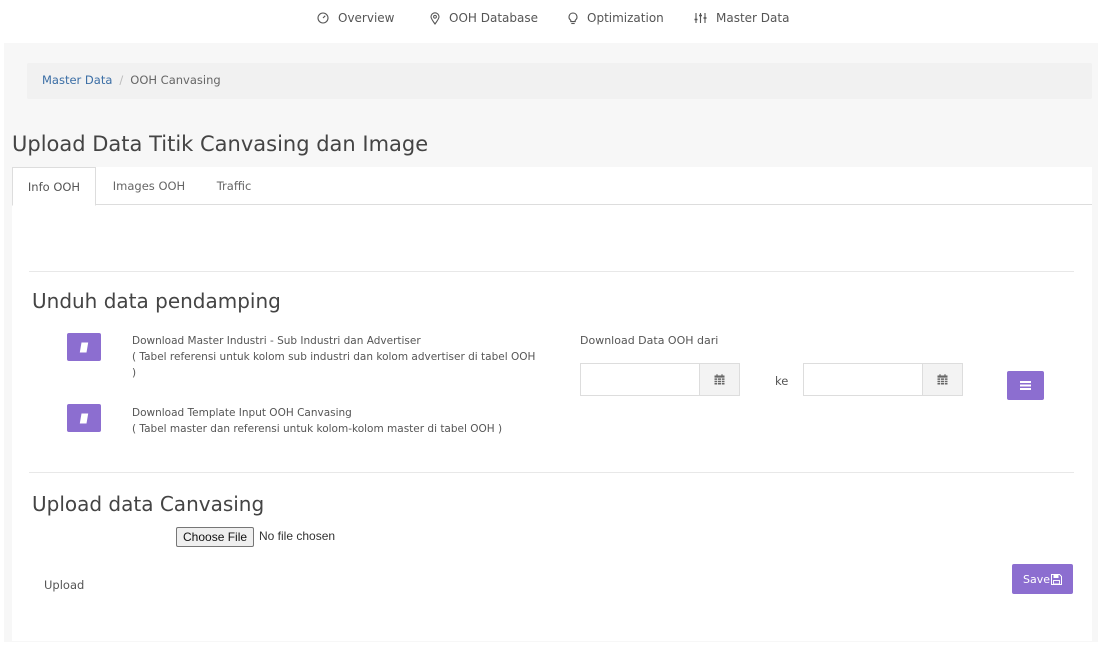  I want to click on date-to-group, so click(883, 379).